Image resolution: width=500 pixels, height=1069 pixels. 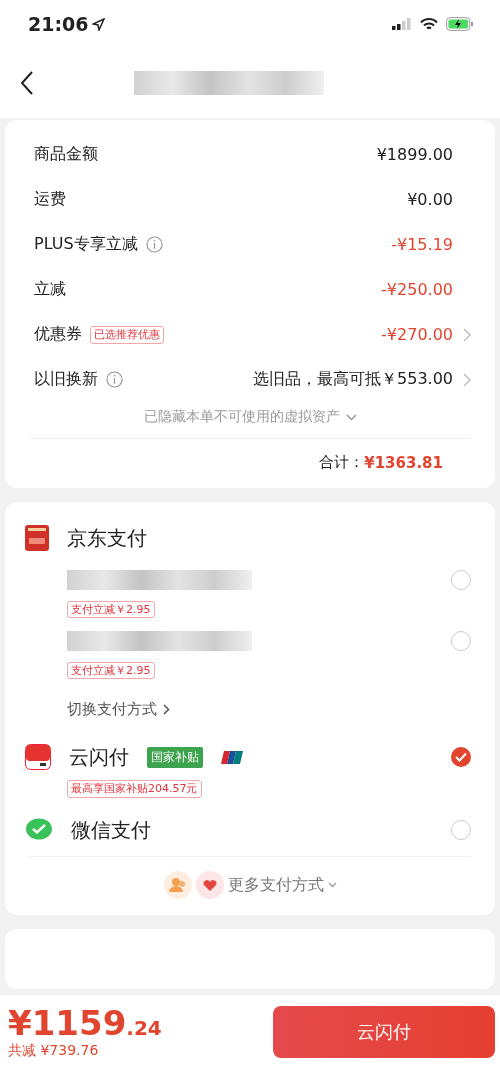 I want to click on check-icon, so click(x=461, y=757).